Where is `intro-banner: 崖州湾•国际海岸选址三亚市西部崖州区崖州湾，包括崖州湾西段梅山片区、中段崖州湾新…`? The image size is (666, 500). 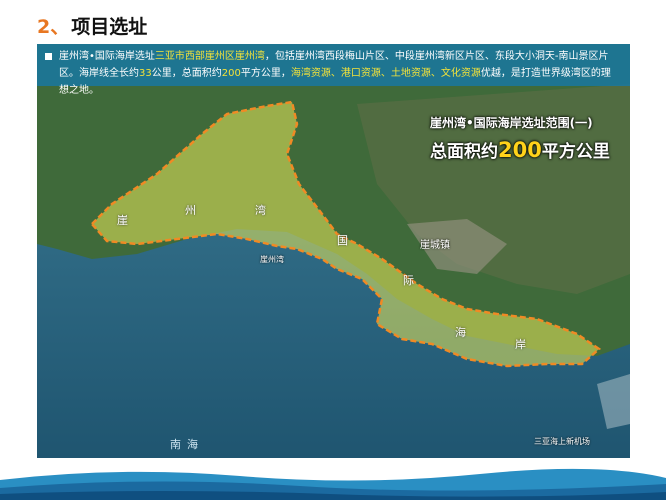 intro-banner: 崖州湾•国际海岸选址三亚市西部崖州区崖州湾，包括崖州湾西段梅山片区、中段崖州湾新… is located at coordinates (333, 70).